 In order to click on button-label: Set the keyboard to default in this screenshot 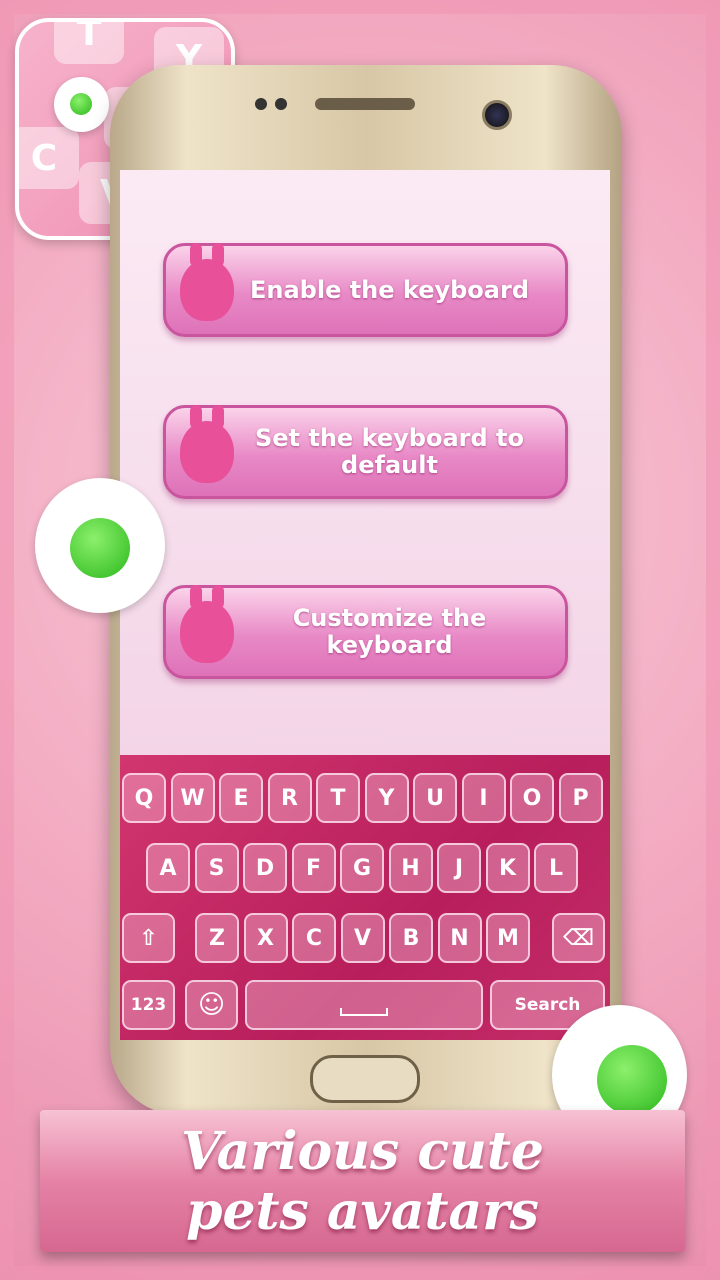, I will do `click(389, 451)`.